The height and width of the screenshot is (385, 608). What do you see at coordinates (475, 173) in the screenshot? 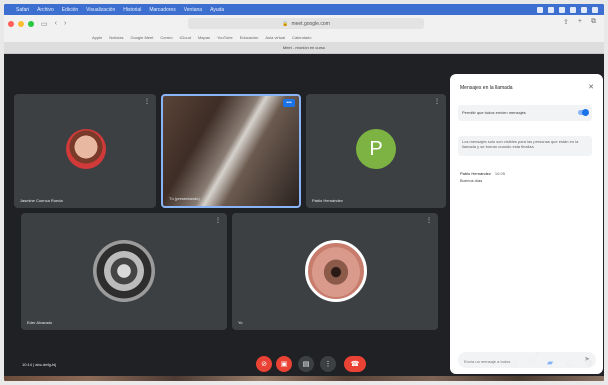
I see `author-name: Pablo Hernández` at bounding box center [475, 173].